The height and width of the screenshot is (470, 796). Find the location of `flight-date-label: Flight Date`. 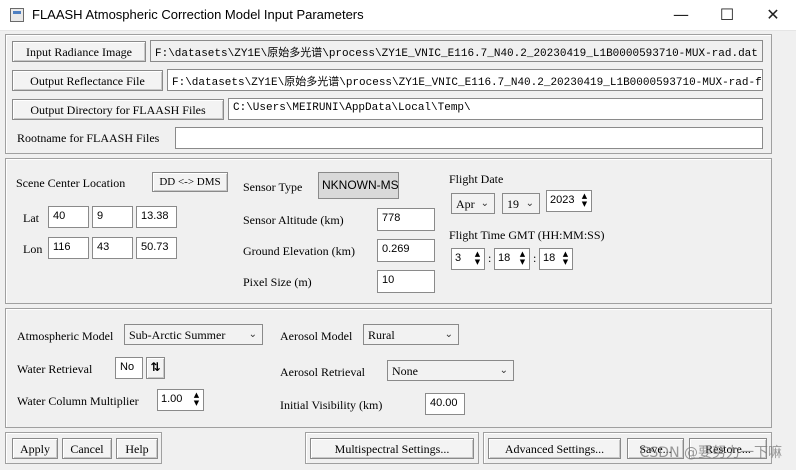

flight-date-label: Flight Date is located at coordinates (476, 179).